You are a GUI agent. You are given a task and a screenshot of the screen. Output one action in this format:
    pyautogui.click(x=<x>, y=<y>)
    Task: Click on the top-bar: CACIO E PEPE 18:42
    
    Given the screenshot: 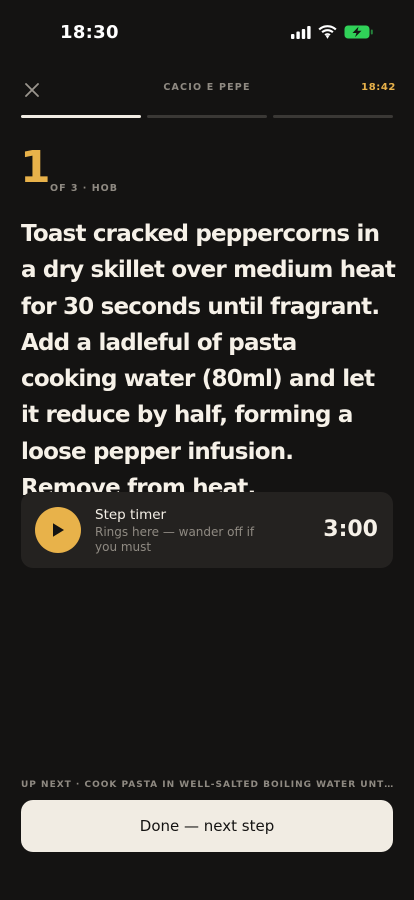 What is the action you would take?
    pyautogui.click(x=207, y=89)
    